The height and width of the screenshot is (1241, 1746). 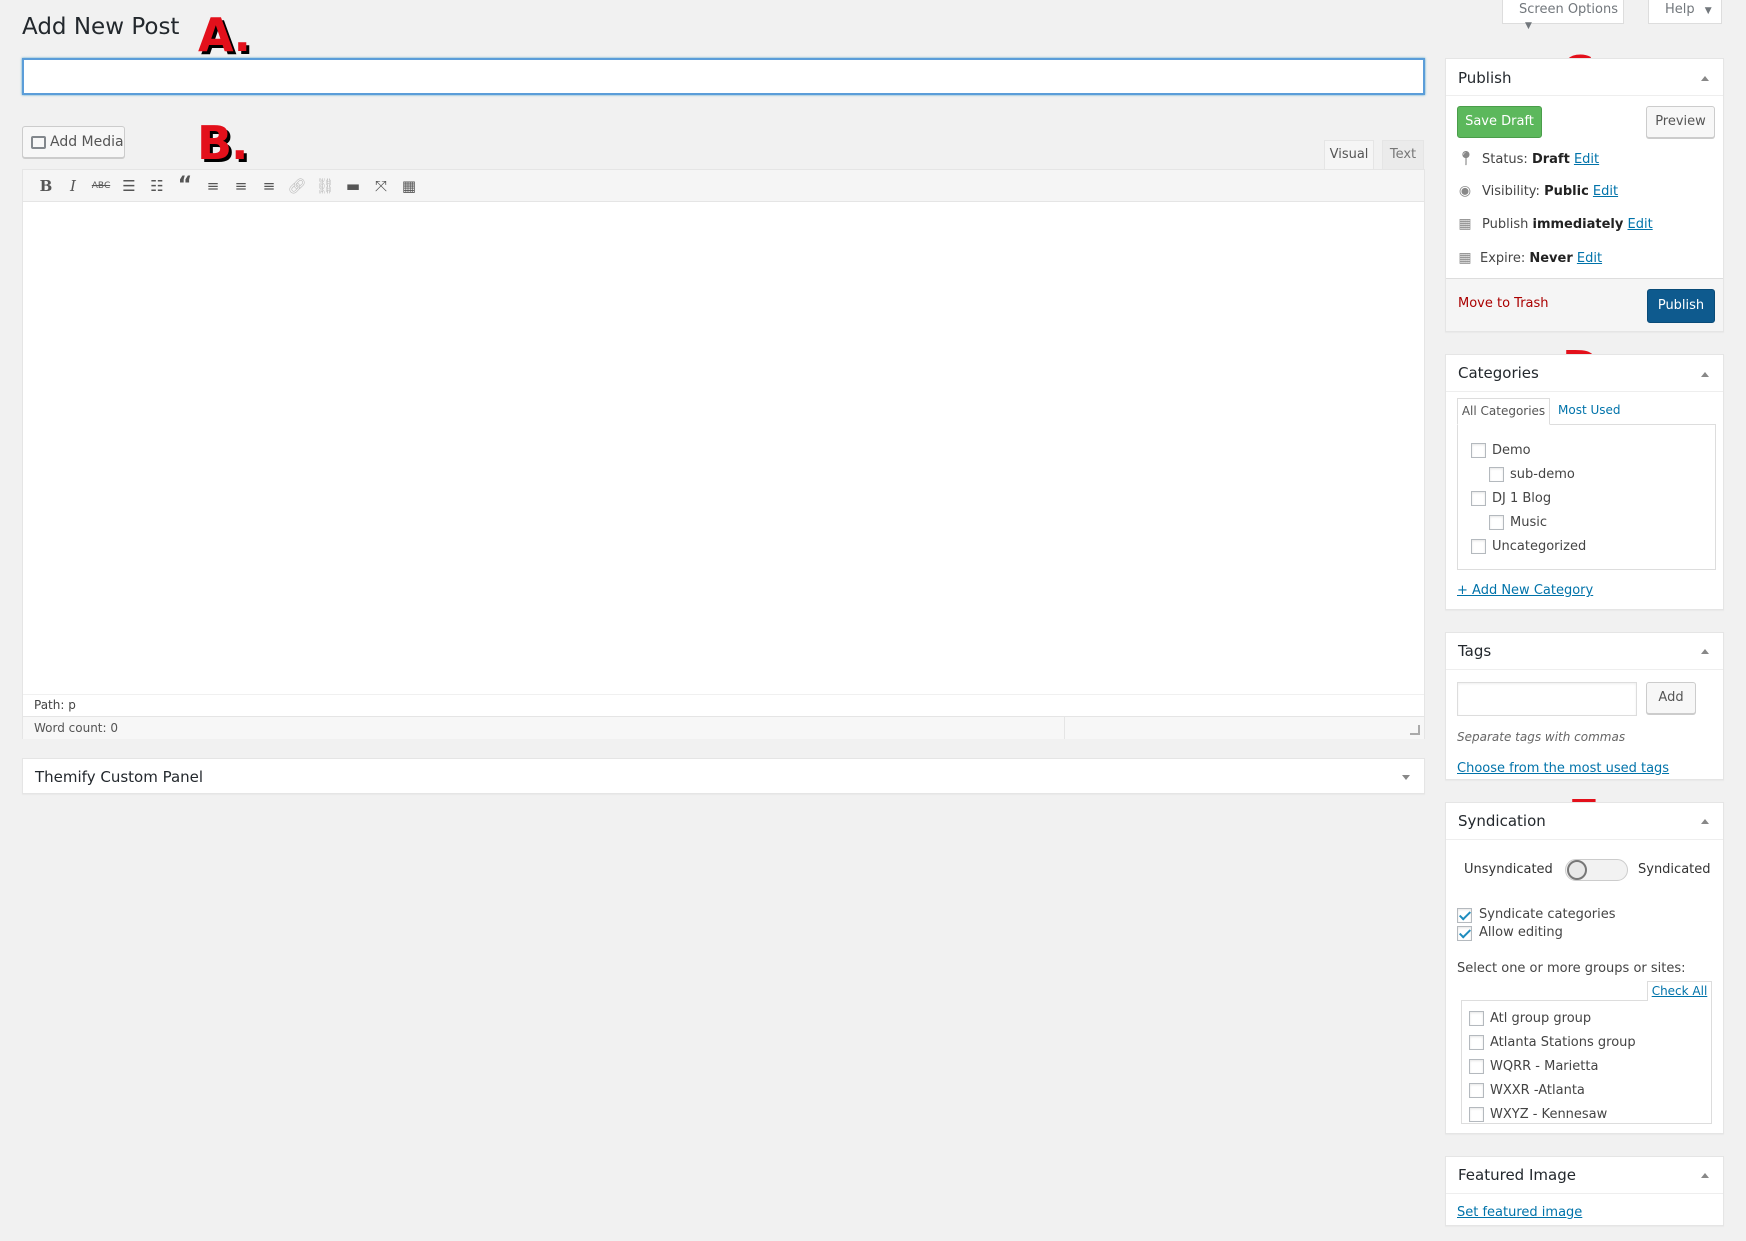 What do you see at coordinates (87, 142) in the screenshot?
I see `add-media-label: Add Media` at bounding box center [87, 142].